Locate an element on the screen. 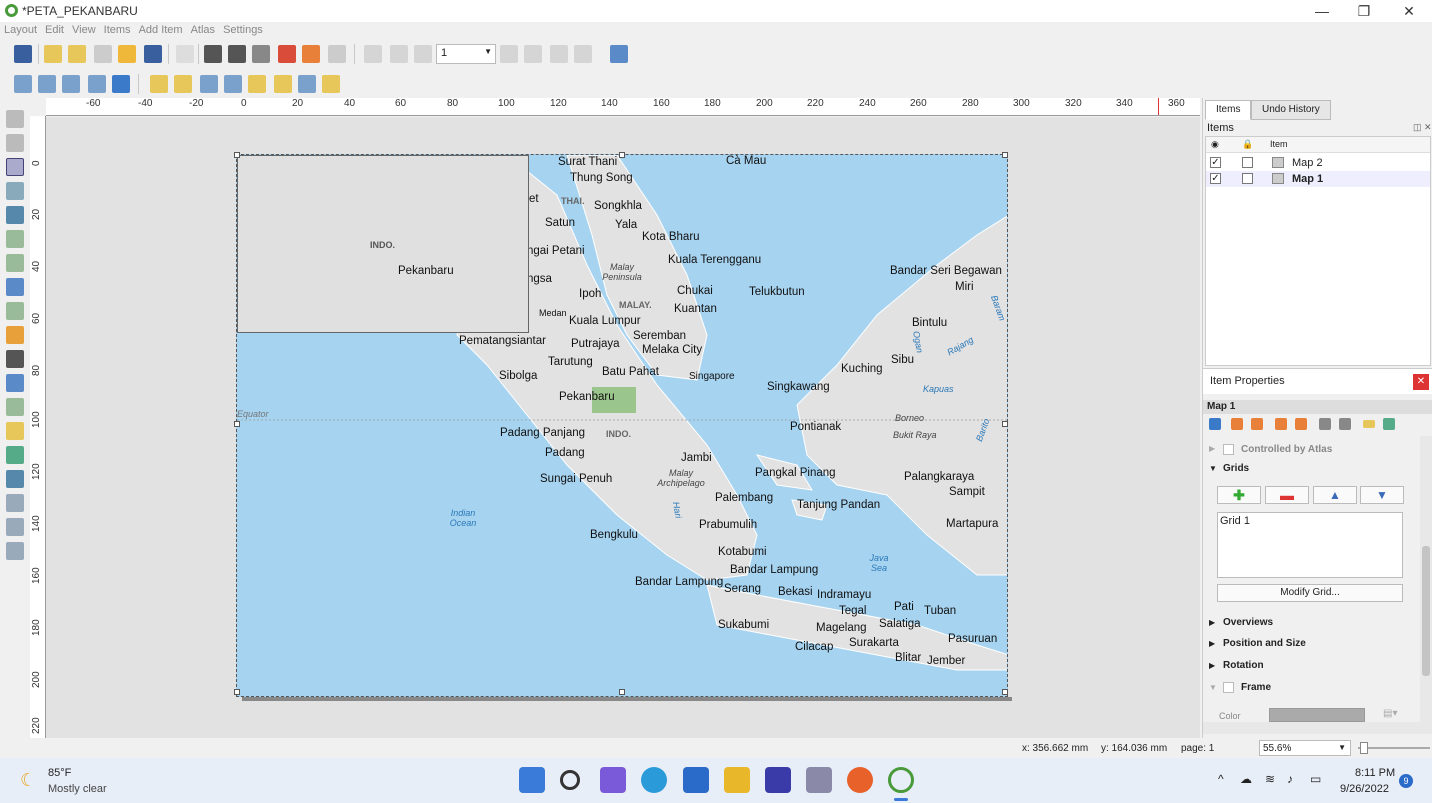 The width and height of the screenshot is (1432, 803). mail-icon is located at coordinates (696, 780).